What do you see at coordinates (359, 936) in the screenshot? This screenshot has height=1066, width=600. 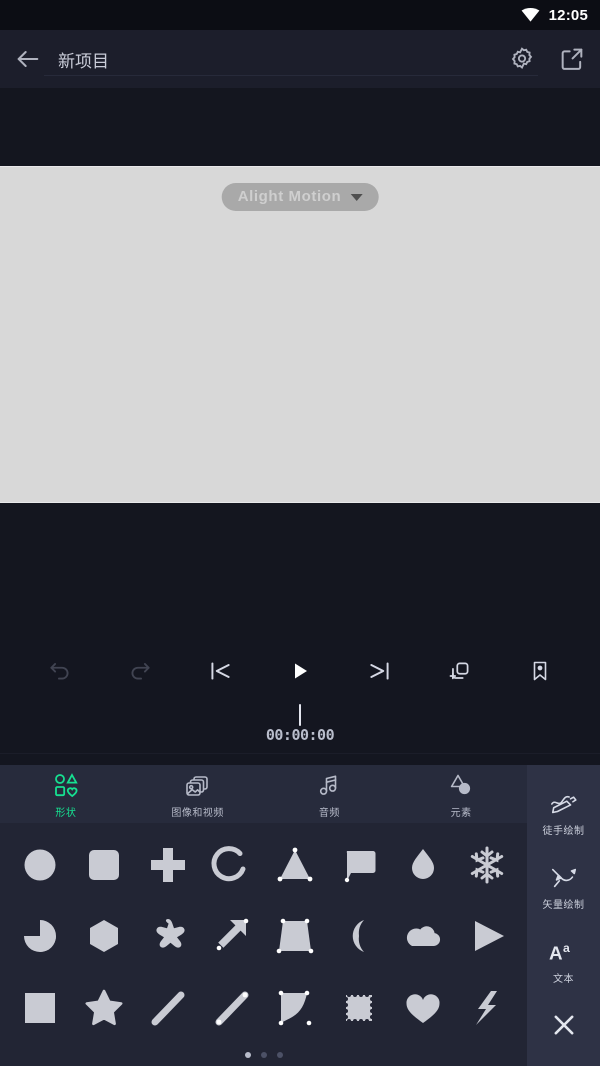 I see `shape-crescent-moon` at bounding box center [359, 936].